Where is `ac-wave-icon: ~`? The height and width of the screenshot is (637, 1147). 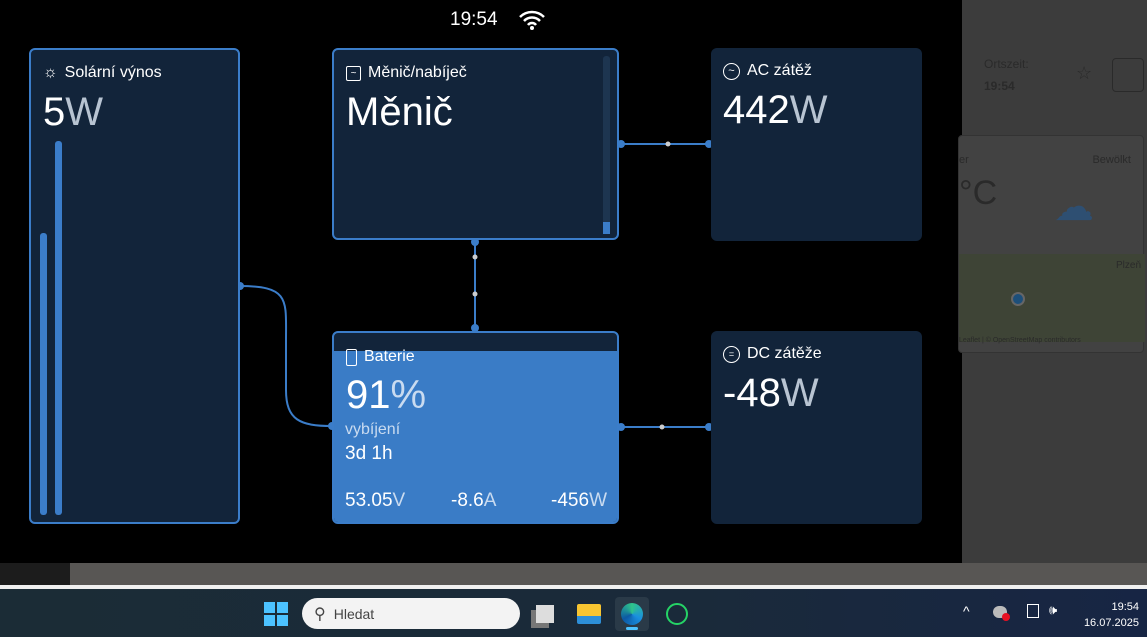 ac-wave-icon: ~ is located at coordinates (731, 71).